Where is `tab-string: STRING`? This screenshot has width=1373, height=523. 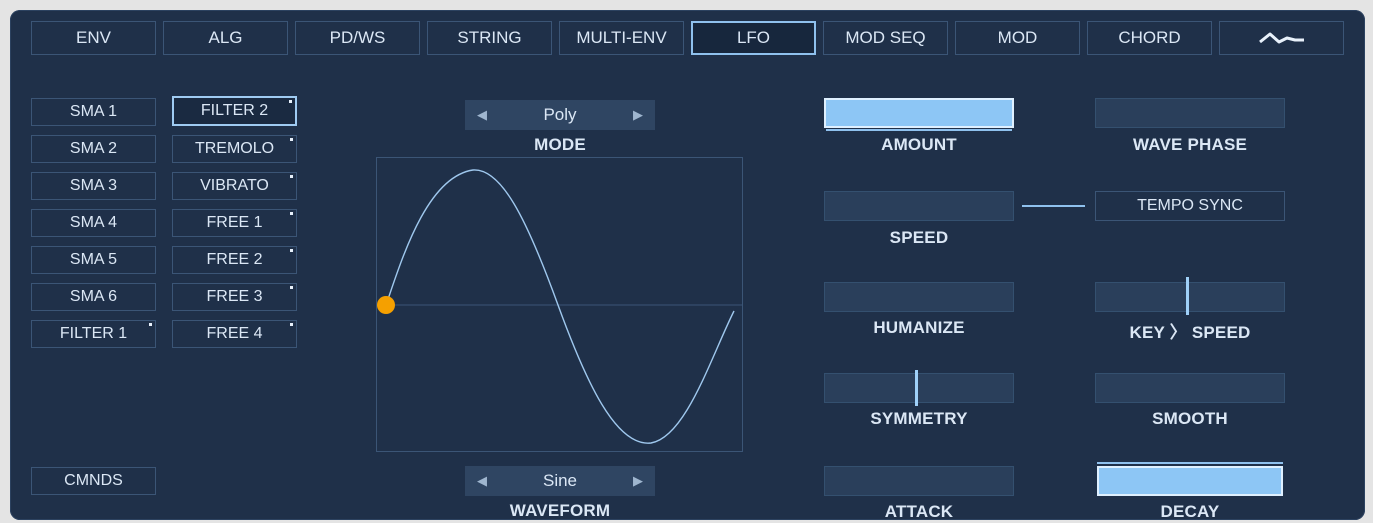
tab-string: STRING is located at coordinates (489, 38).